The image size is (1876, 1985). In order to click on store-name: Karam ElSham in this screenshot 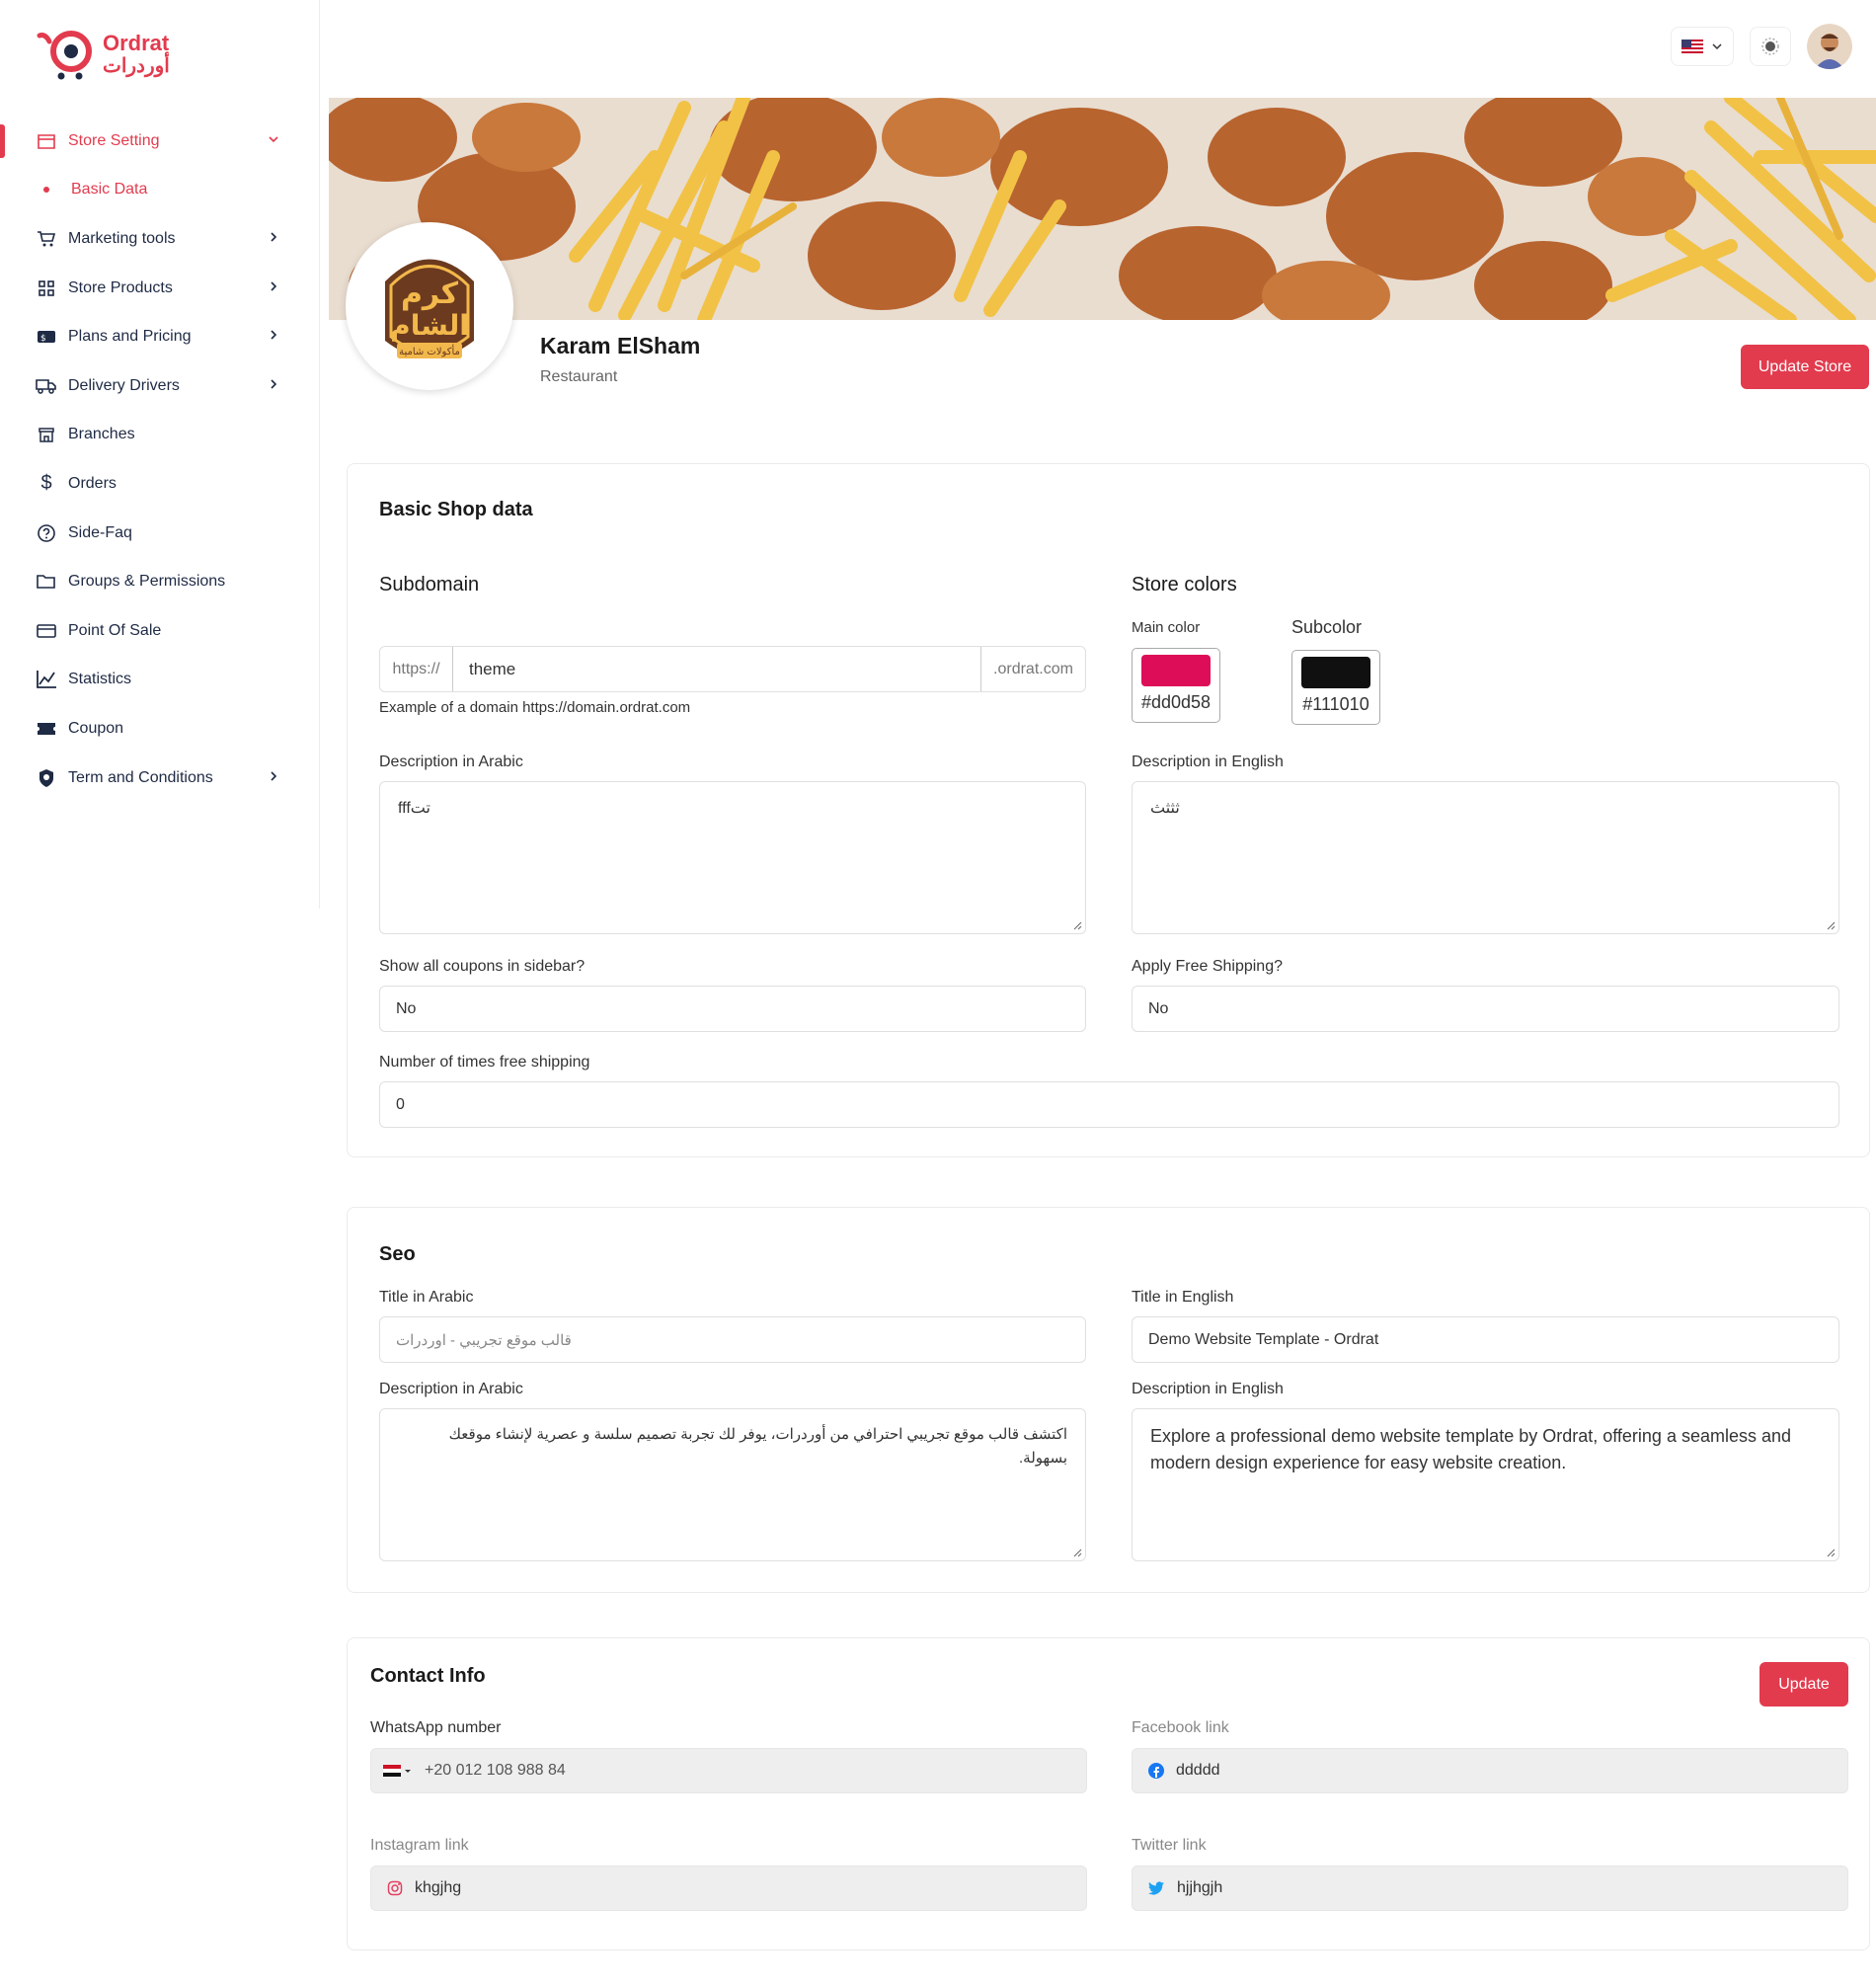, I will do `click(621, 345)`.